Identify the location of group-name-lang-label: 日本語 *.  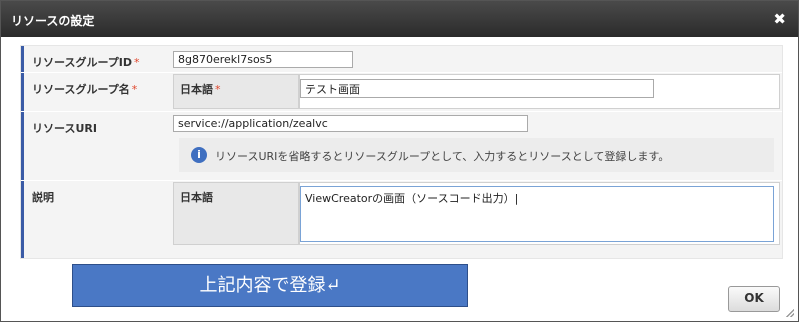
(236, 91).